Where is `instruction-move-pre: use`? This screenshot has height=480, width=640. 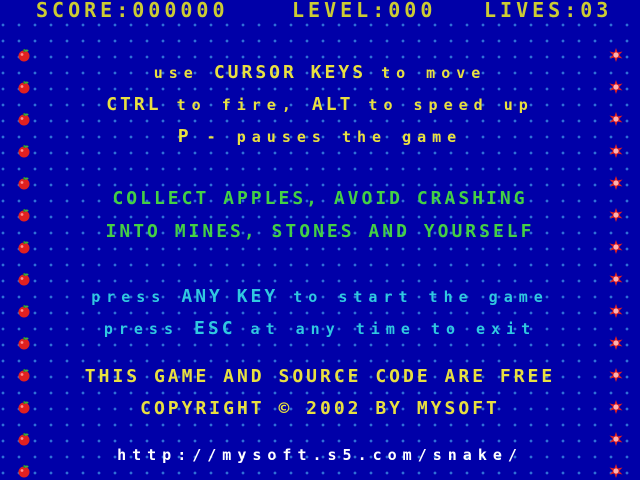 instruction-move-pre: use is located at coordinates (183, 73).